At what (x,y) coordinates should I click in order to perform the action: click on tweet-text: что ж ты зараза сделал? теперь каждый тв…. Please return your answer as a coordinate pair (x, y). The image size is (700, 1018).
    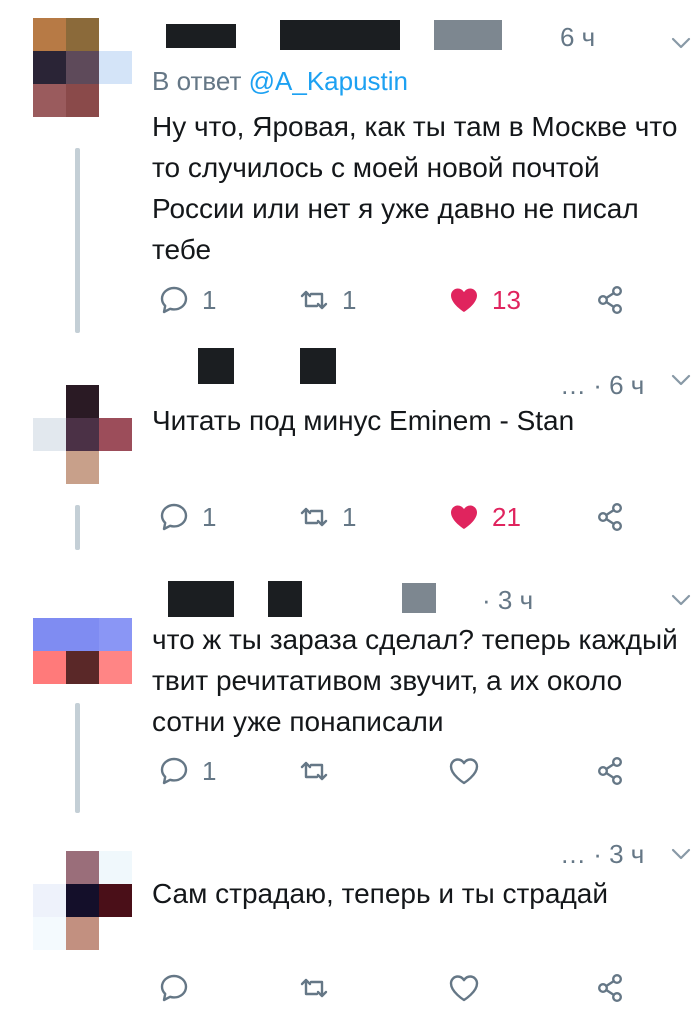
    Looking at the image, I should click on (415, 680).